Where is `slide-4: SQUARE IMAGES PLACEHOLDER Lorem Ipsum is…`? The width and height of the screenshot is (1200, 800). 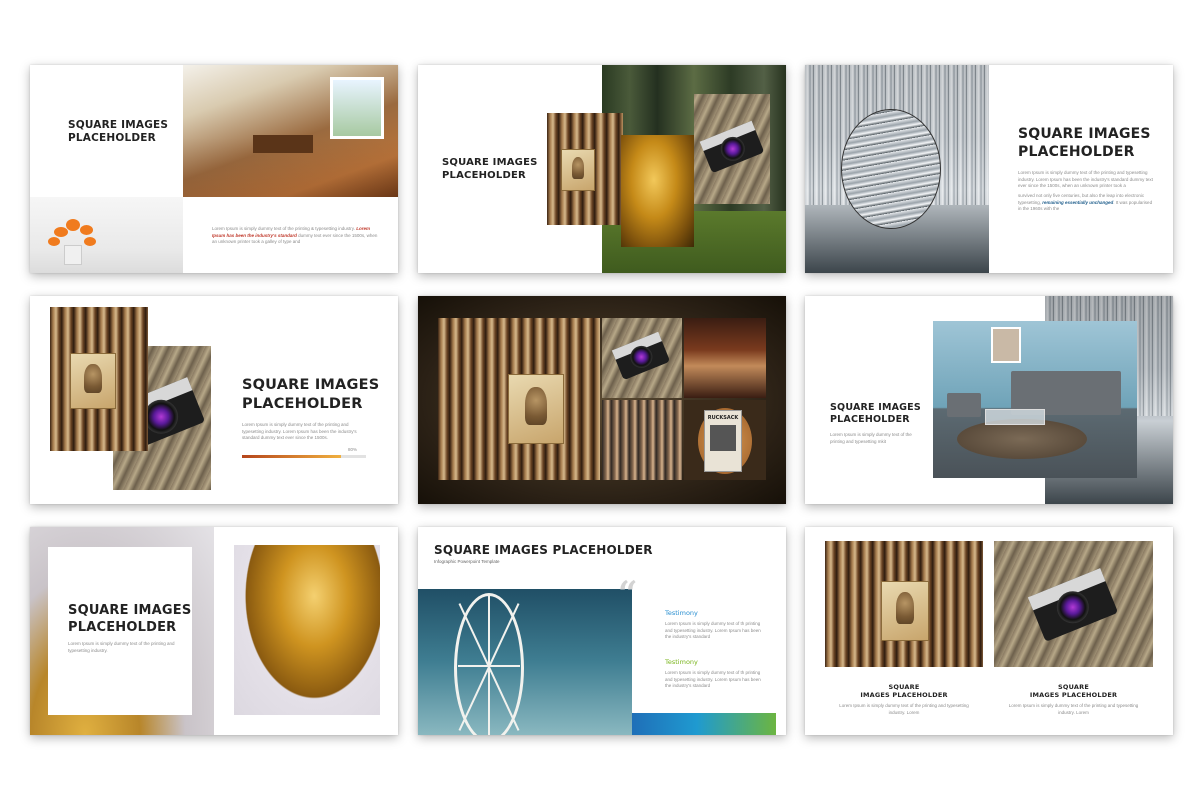 slide-4: SQUARE IMAGES PLACEHOLDER Lorem Ipsum is… is located at coordinates (214, 400).